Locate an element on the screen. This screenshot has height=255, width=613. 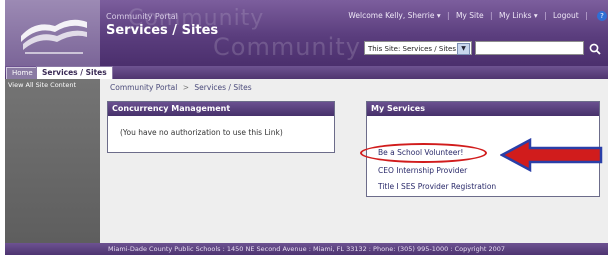
search-scope-select: This Site: Services / Sites ▼ is located at coordinates (418, 48).